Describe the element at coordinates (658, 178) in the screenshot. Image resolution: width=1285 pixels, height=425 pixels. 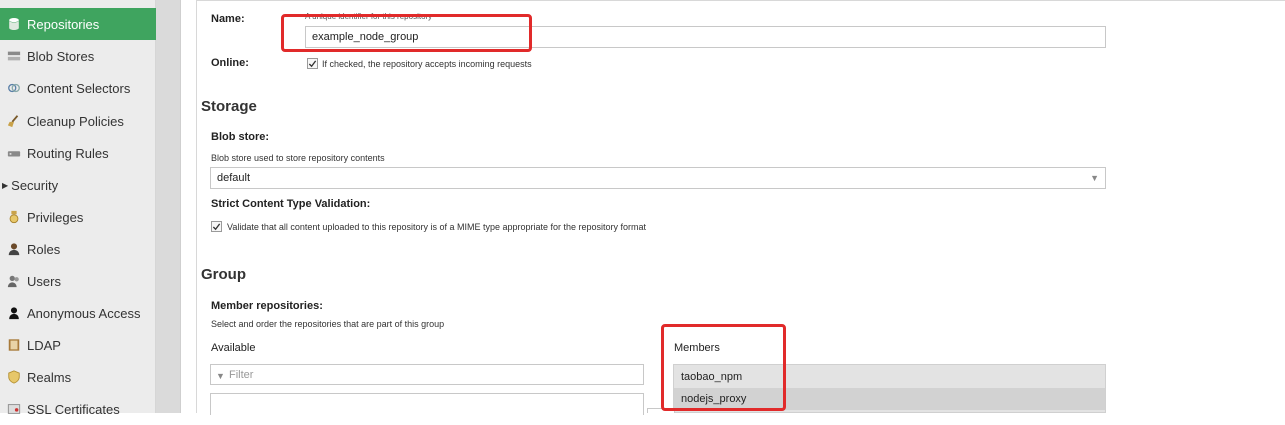
I see `blob-store-select: default ▼` at that location.